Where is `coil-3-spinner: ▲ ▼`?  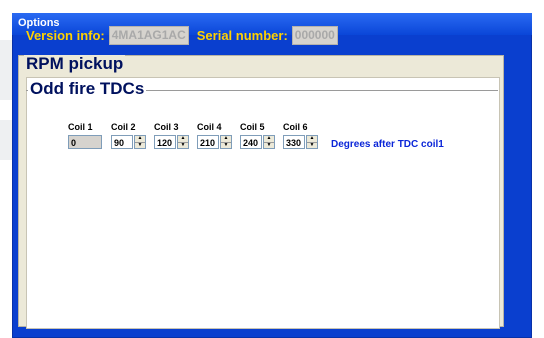 coil-3-spinner: ▲ ▼ is located at coordinates (183, 142).